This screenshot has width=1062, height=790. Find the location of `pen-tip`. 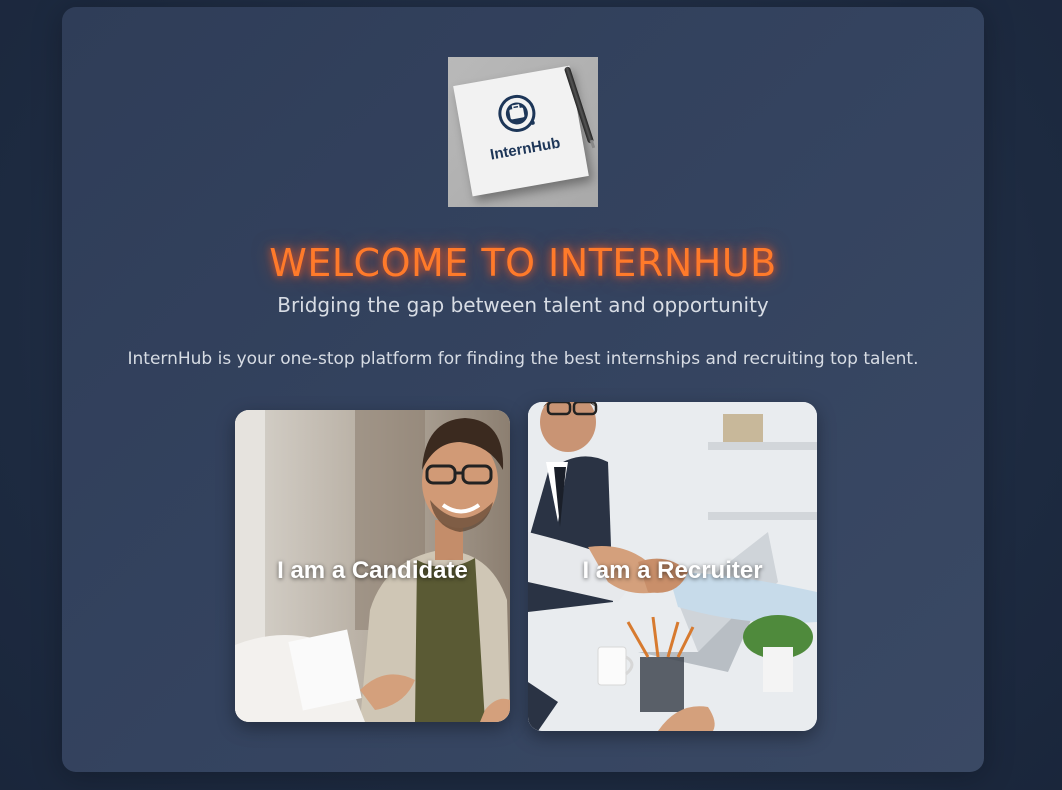

pen-tip is located at coordinates (592, 144).